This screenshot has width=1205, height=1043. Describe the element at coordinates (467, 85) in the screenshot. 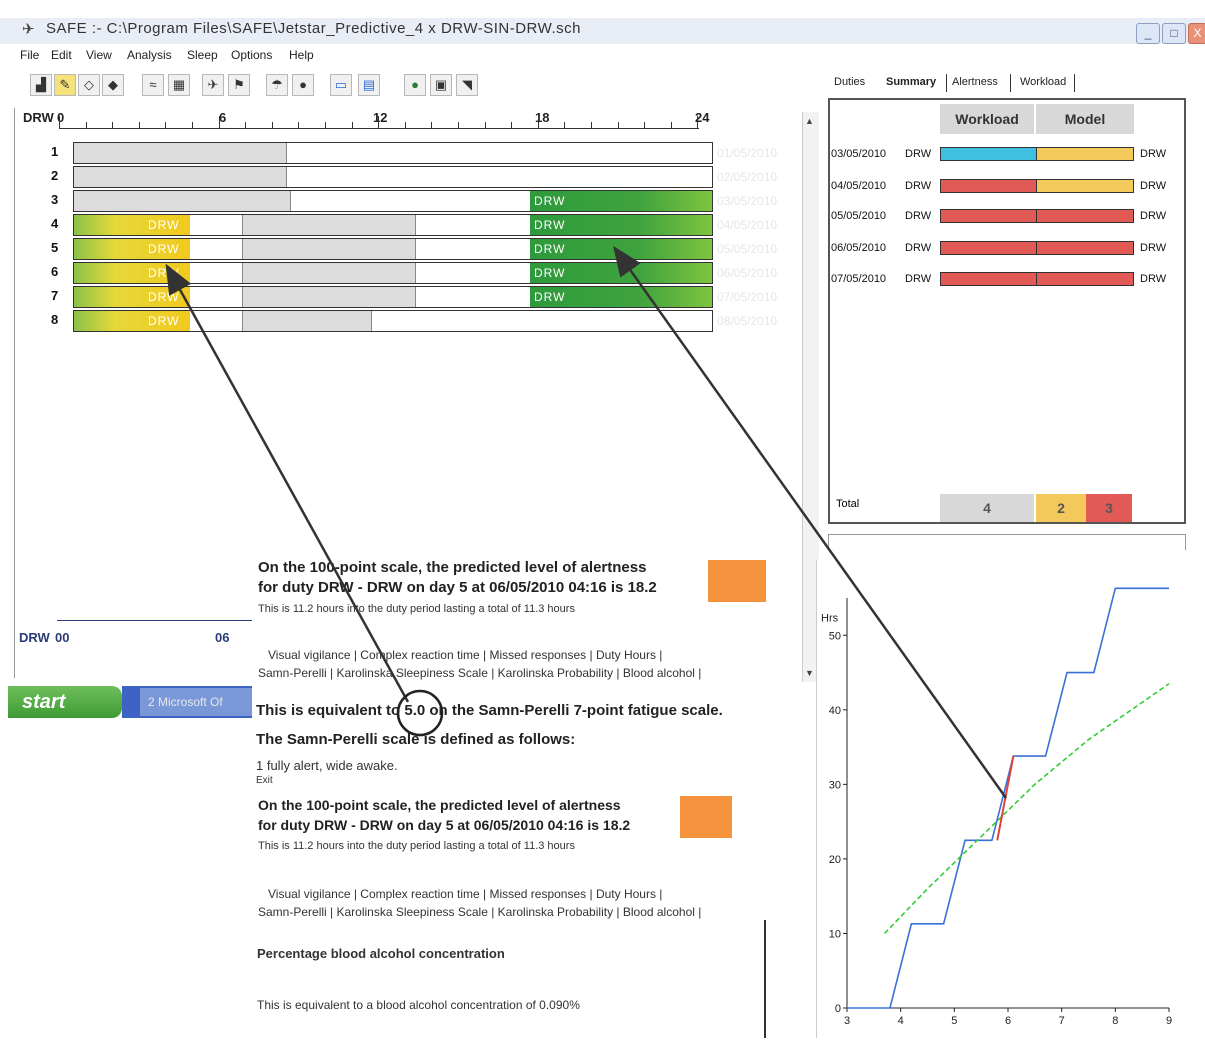

I see `tail-icon: ◥` at that location.